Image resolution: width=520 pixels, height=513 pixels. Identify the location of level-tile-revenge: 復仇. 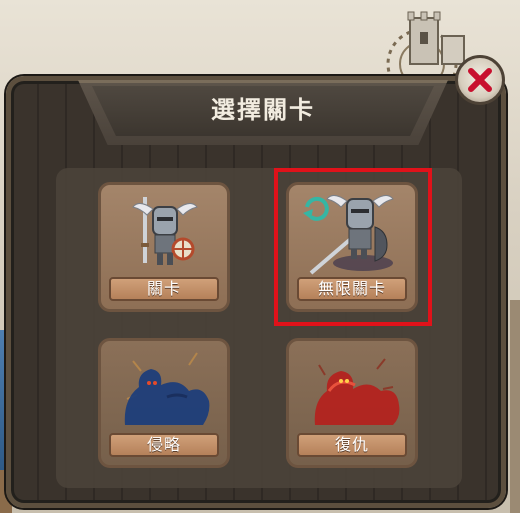
(352, 403).